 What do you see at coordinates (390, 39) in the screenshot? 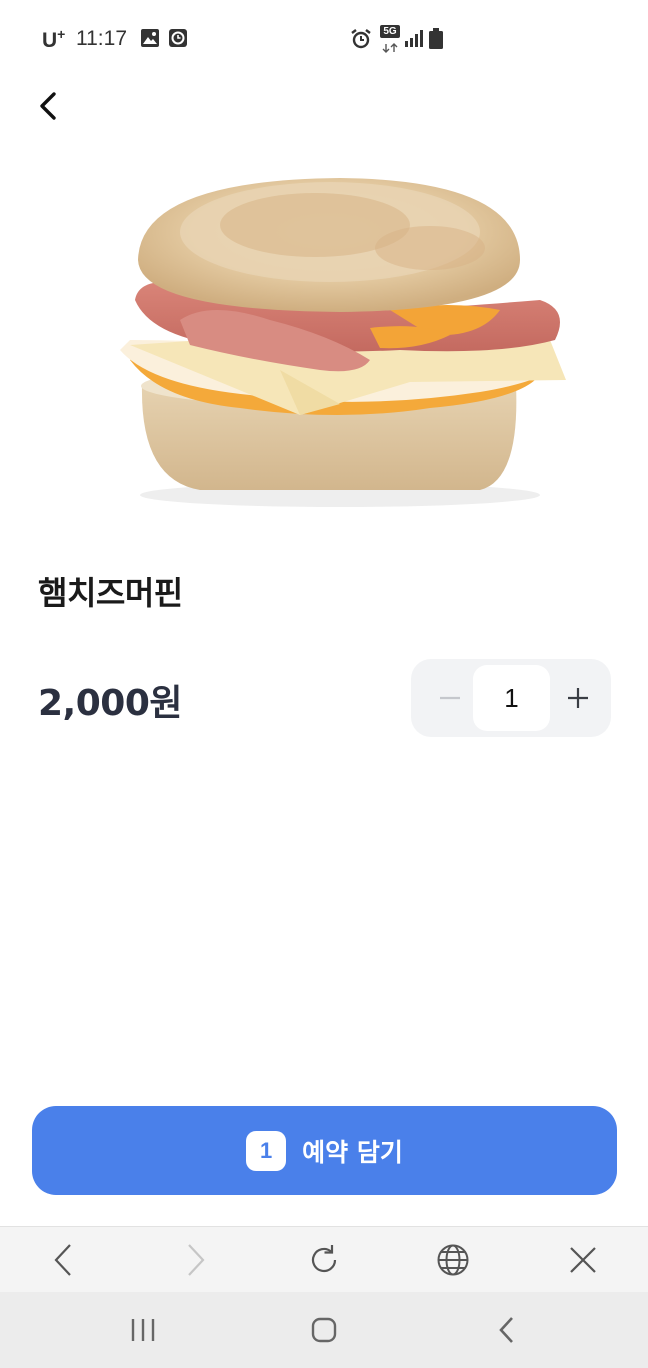
I see `5g-data-icon: 5G` at bounding box center [390, 39].